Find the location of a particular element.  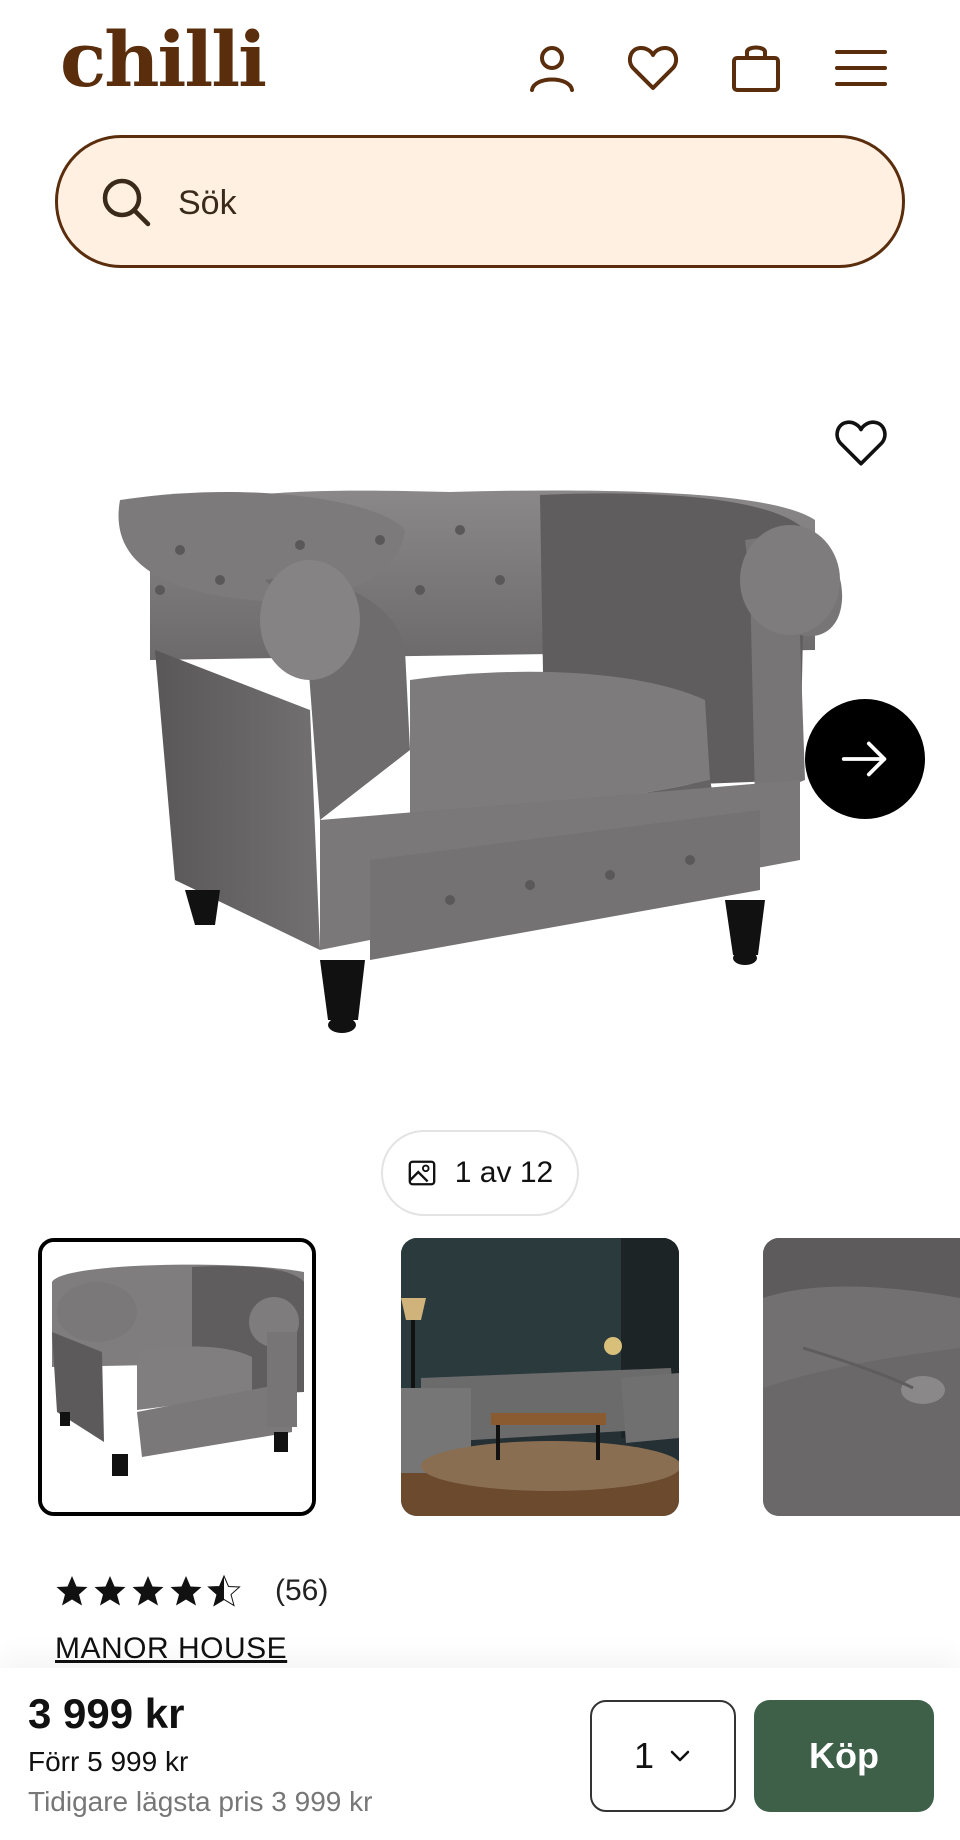

chevron-down-icon is located at coordinates (680, 1756).